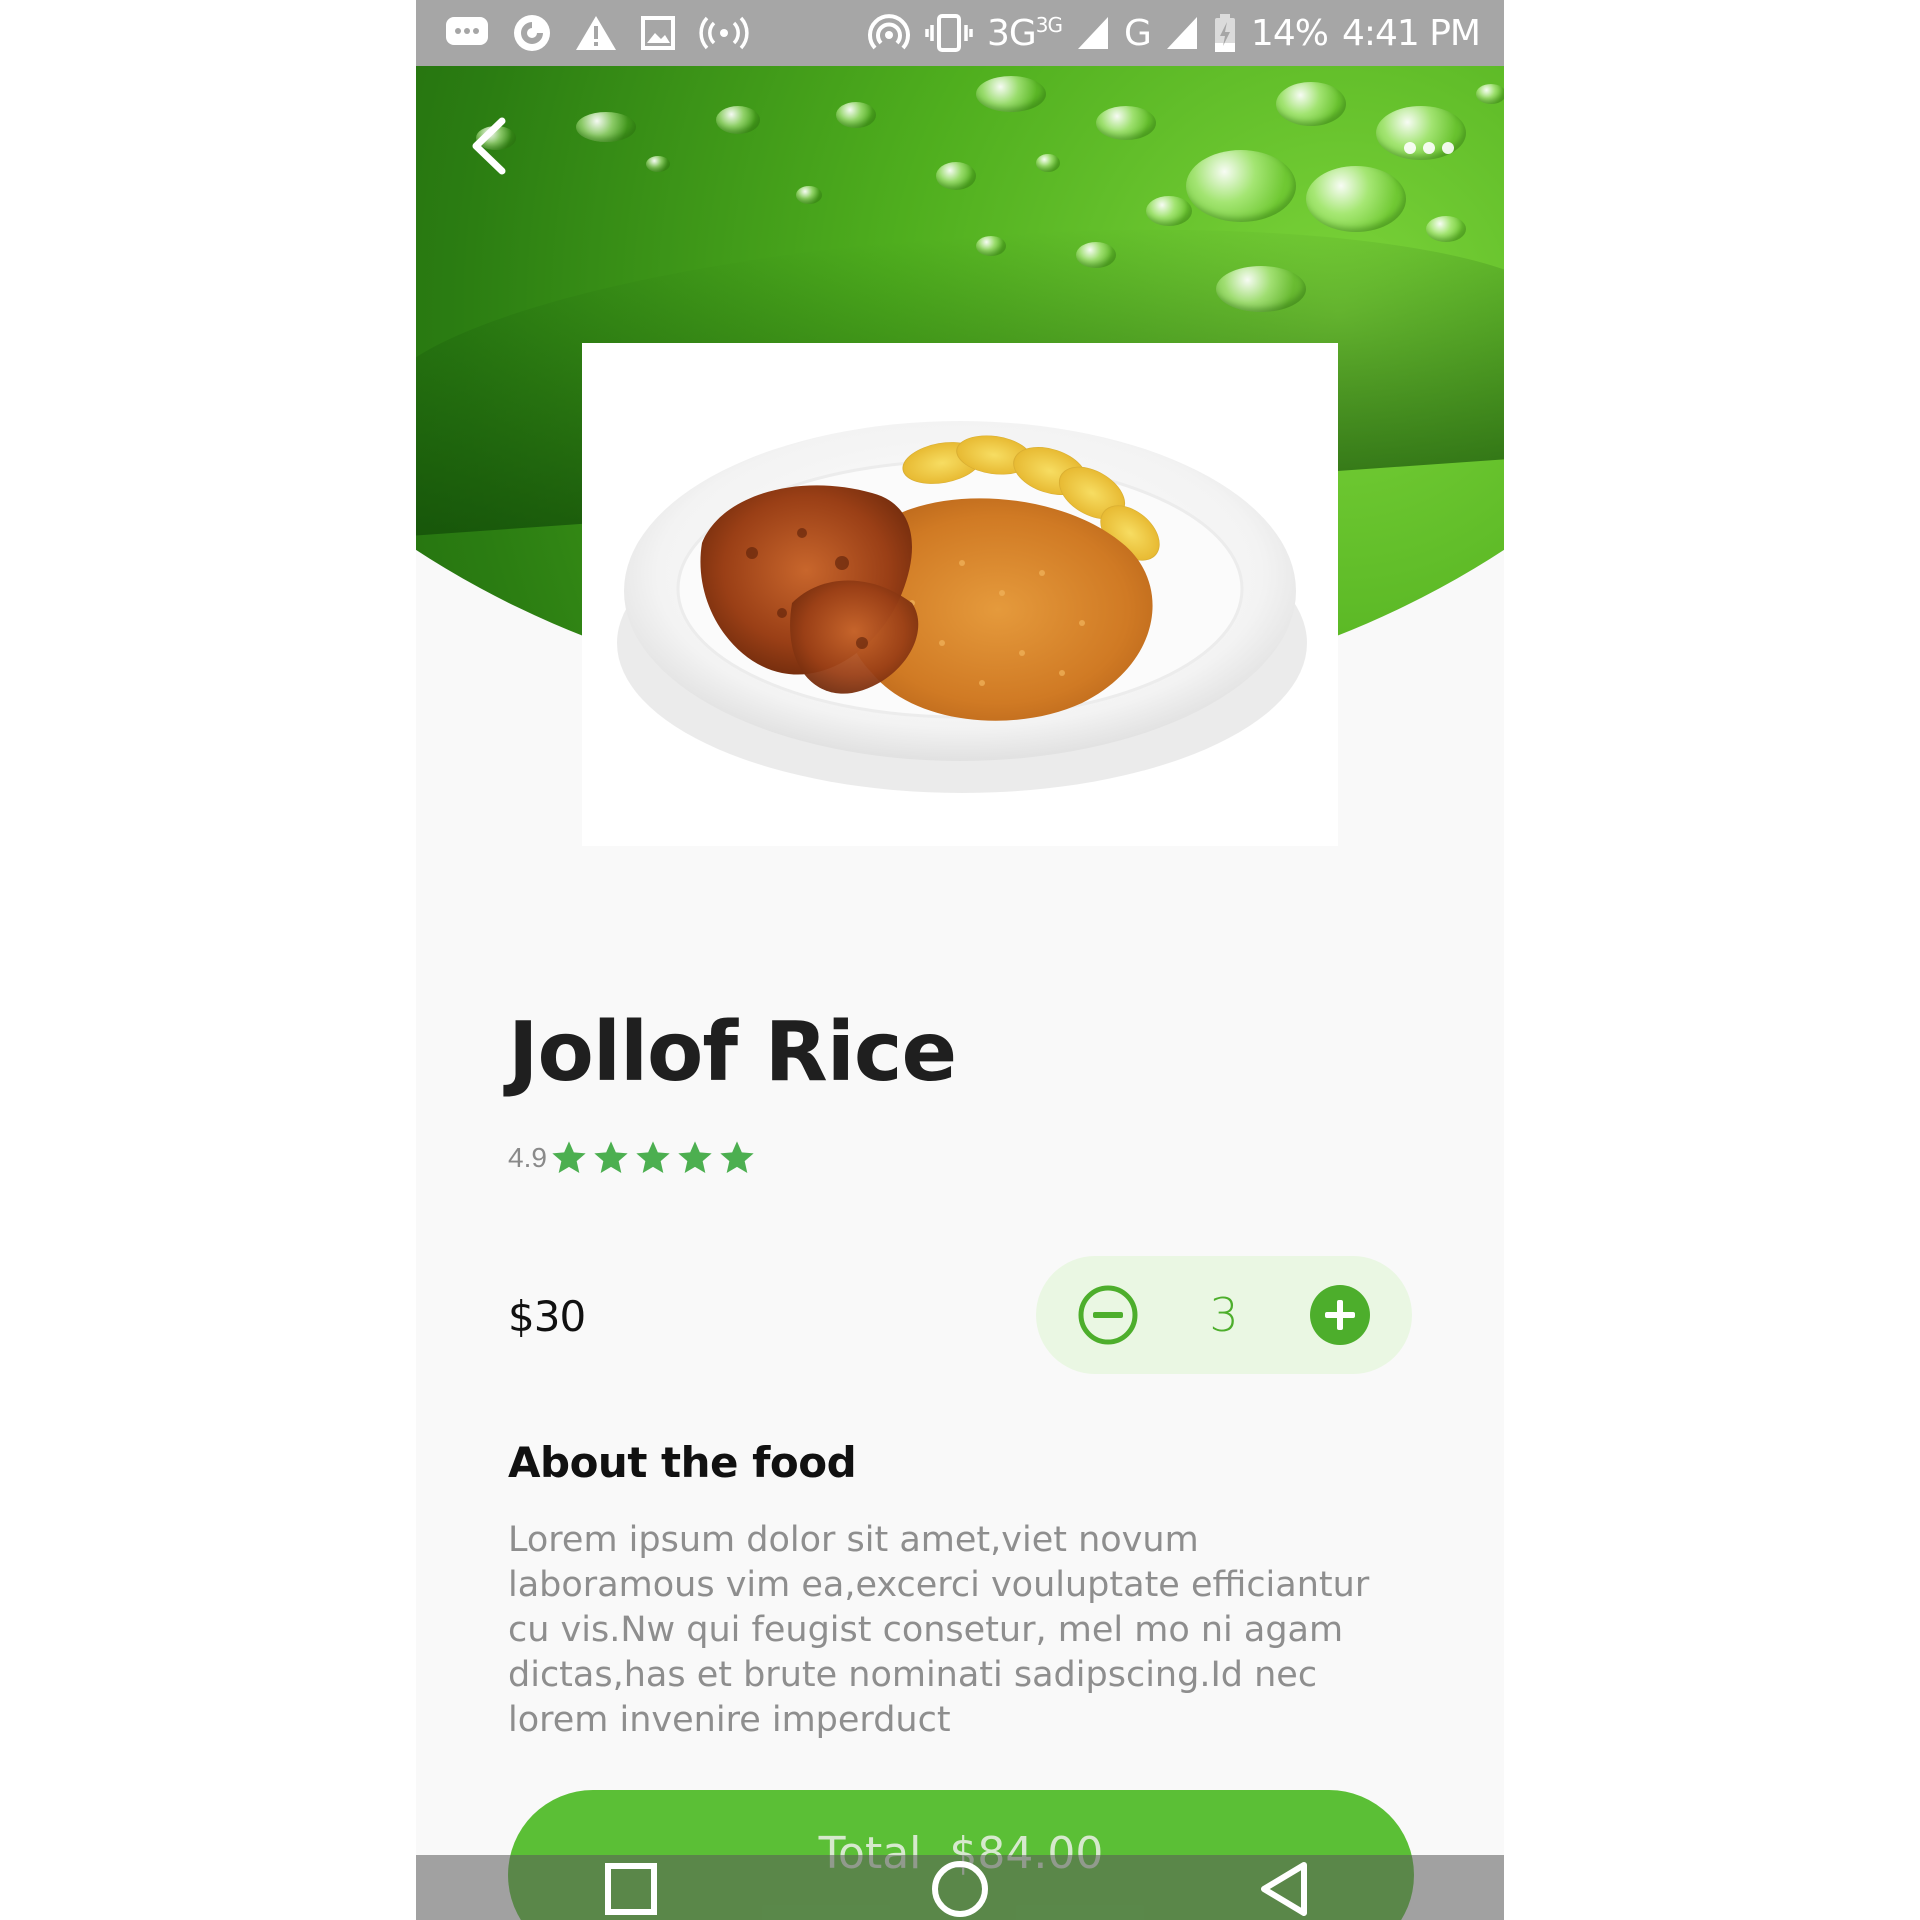 Image resolution: width=1920 pixels, height=1920 pixels. Describe the element at coordinates (467, 33) in the screenshot. I see `message-icon` at that location.